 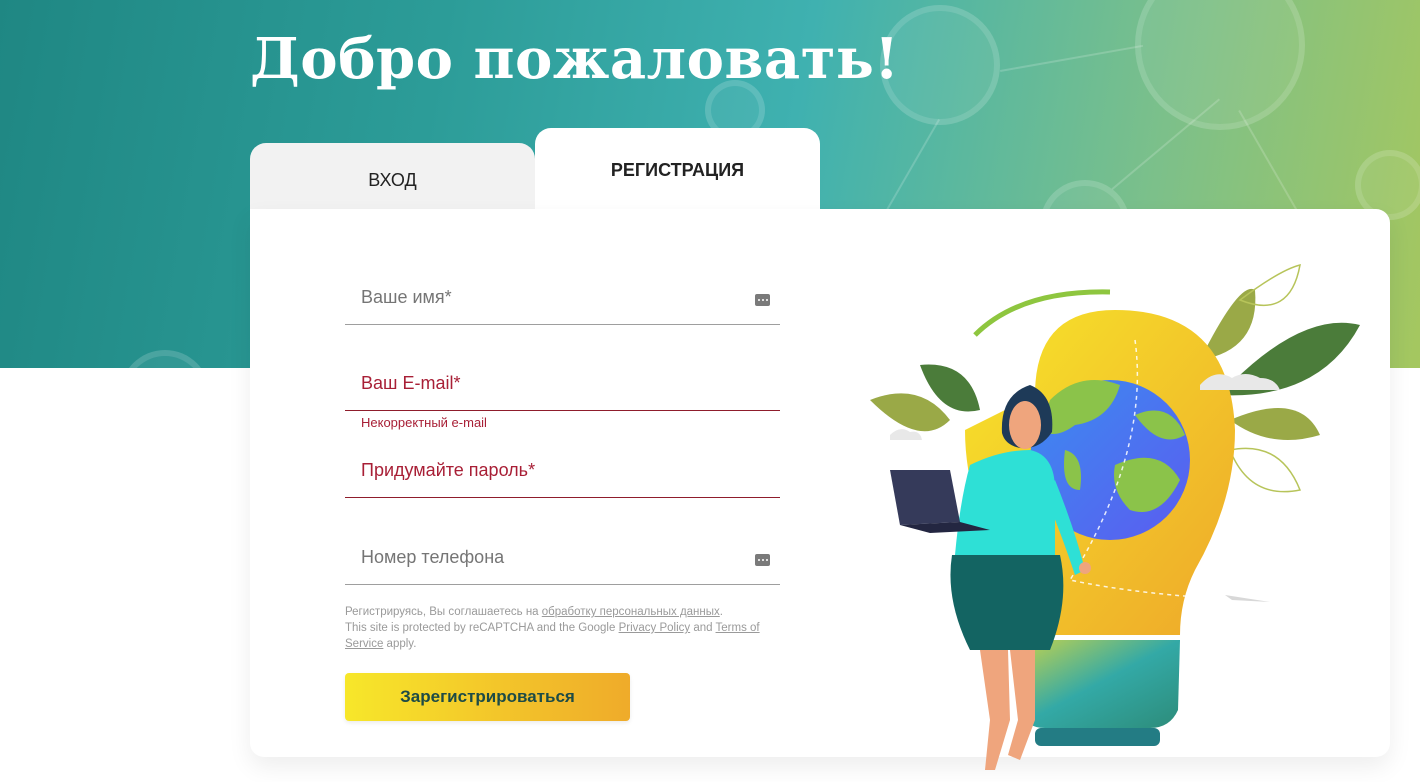 I want to click on password-field-label: Придумайте пароль*, so click(x=448, y=470).